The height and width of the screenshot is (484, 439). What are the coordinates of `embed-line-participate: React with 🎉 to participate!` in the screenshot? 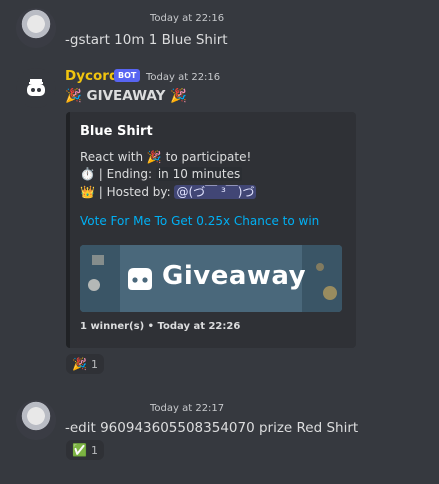 It's located at (166, 157).